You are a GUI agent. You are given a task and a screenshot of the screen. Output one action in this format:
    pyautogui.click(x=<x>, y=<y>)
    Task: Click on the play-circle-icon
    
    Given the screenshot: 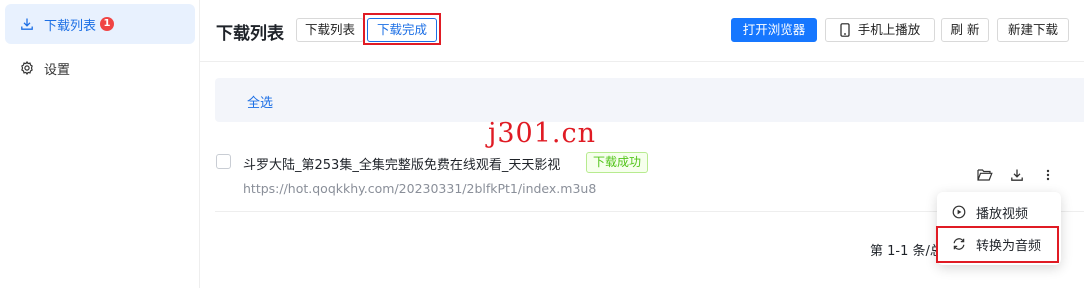 What is the action you would take?
    pyautogui.click(x=959, y=212)
    